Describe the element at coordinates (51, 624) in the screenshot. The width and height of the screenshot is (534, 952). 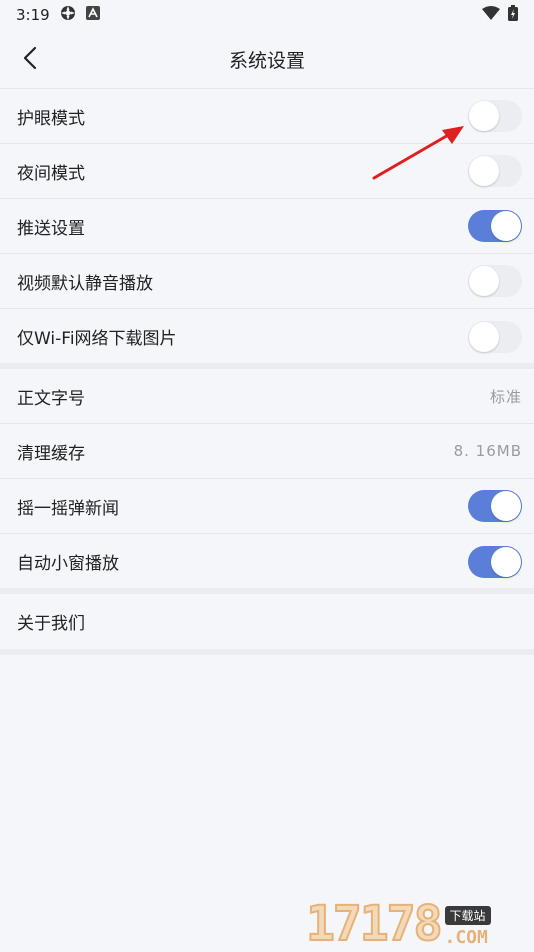
I see `row-label: 关于我们` at that location.